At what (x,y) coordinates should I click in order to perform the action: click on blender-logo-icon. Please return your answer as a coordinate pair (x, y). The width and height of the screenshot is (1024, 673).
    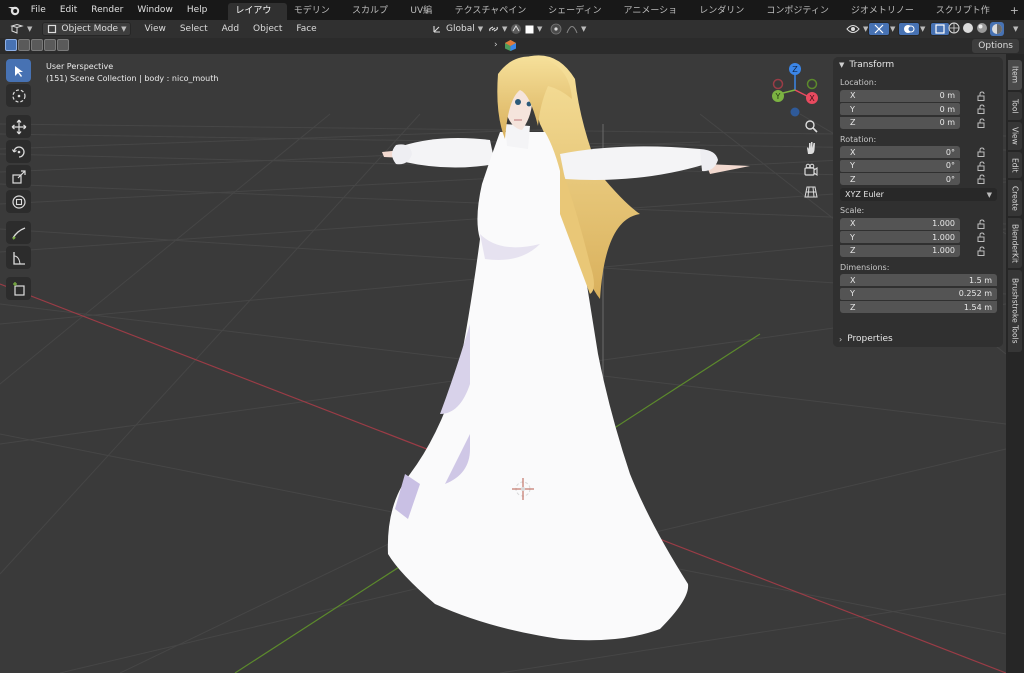
    Looking at the image, I should click on (14, 10).